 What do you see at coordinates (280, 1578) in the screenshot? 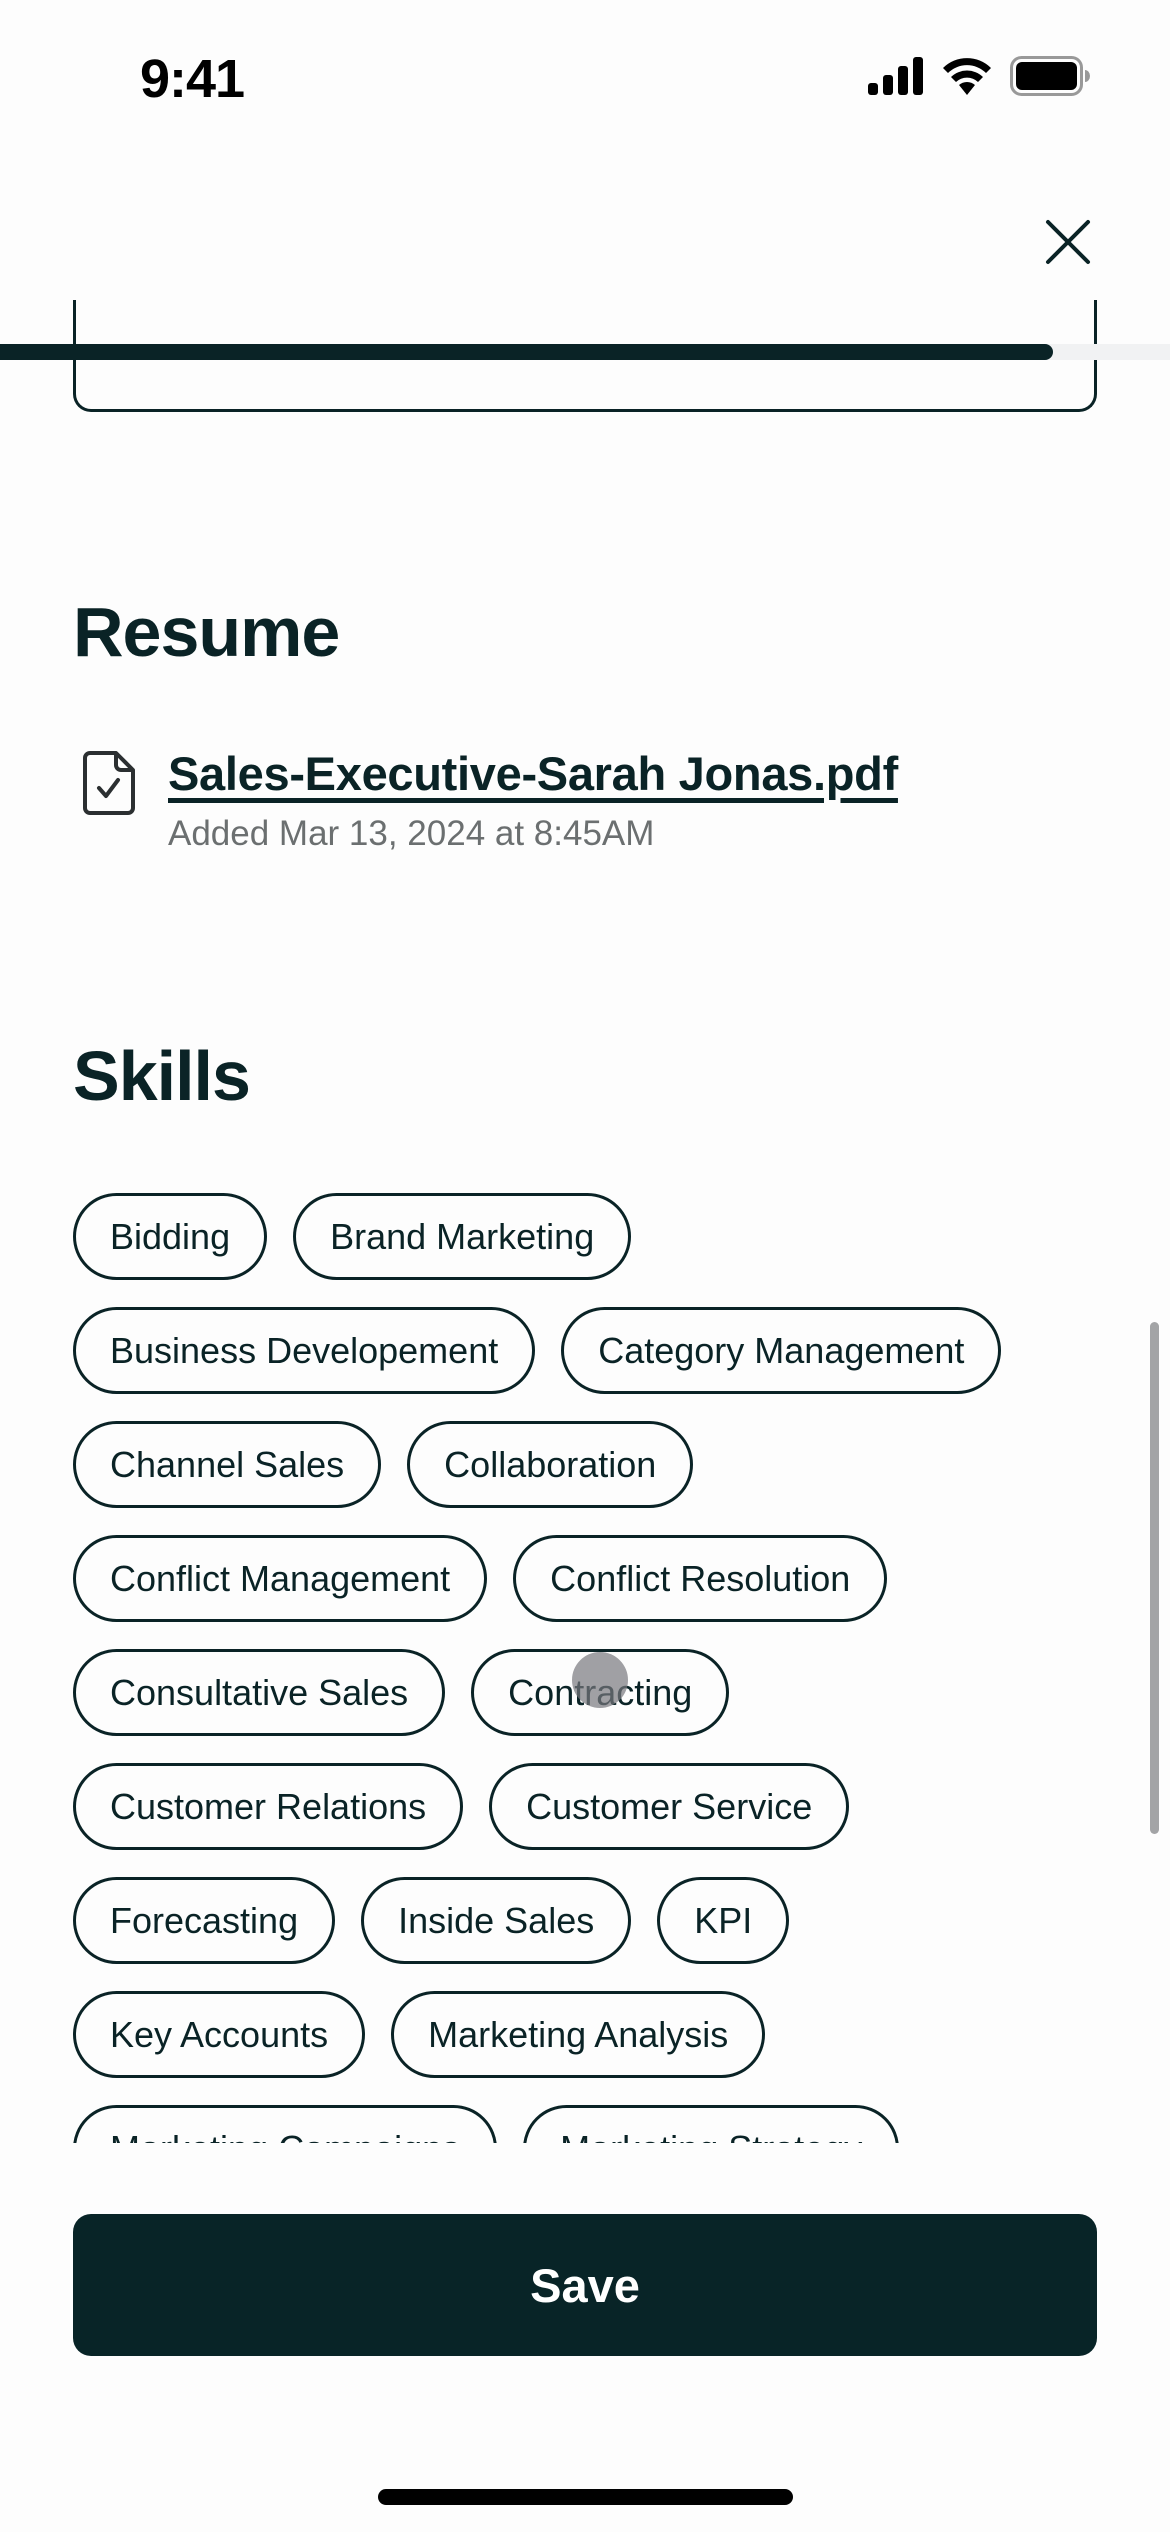
I see `skill-chip: Conflict Management` at bounding box center [280, 1578].